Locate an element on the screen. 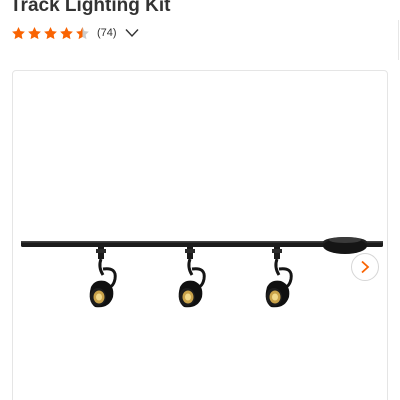 This screenshot has height=400, width=400. next-image-button is located at coordinates (365, 267).